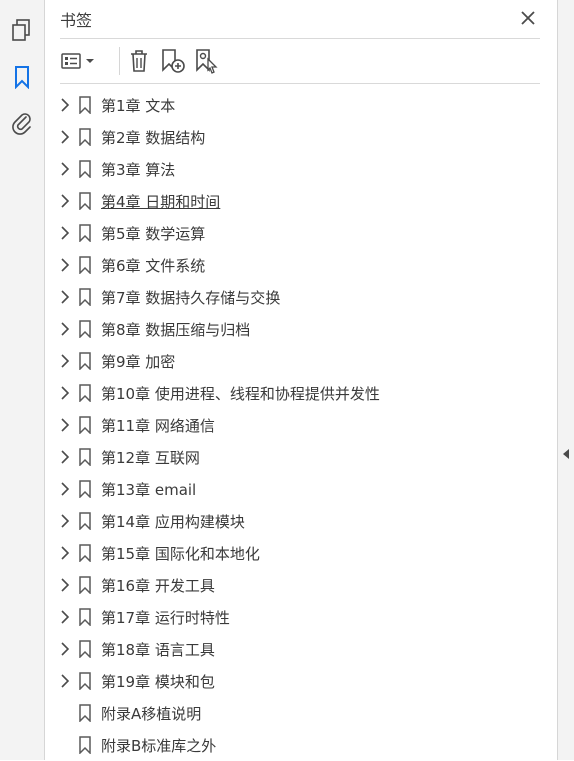 This screenshot has width=574, height=761. I want to click on bookmark-item: 附录B标准库之外, so click(301, 745).